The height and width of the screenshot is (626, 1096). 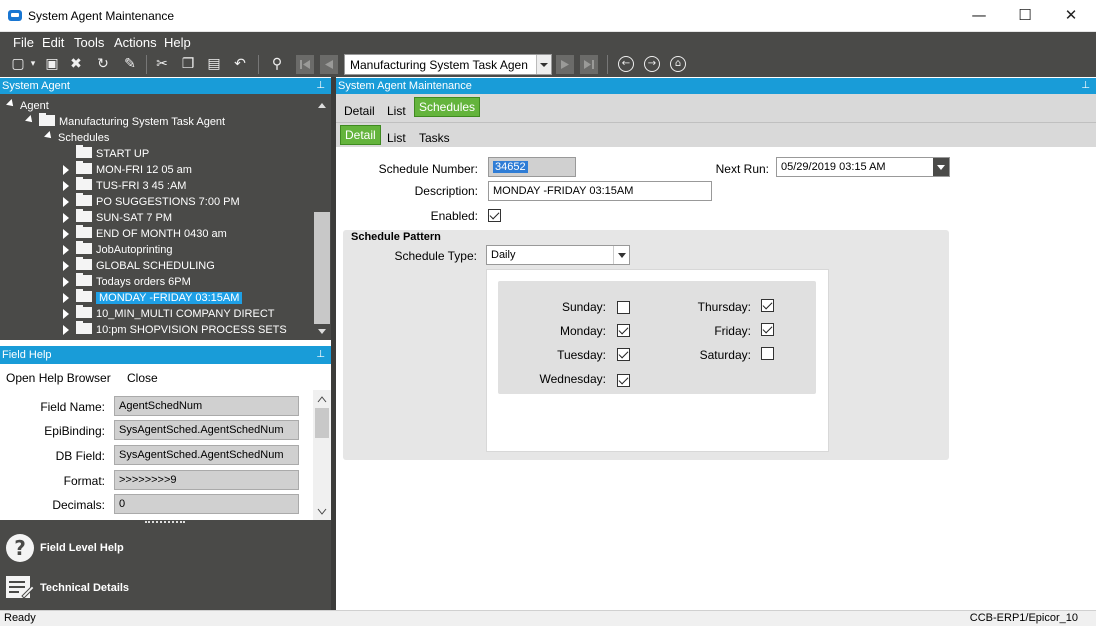 I want to click on delete-icon: ✖, so click(x=76, y=64).